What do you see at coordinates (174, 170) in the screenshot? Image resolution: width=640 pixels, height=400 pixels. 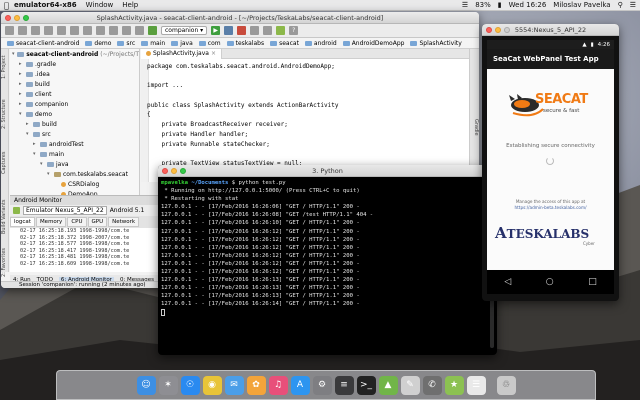 I see `terminal-minimize-button` at bounding box center [174, 170].